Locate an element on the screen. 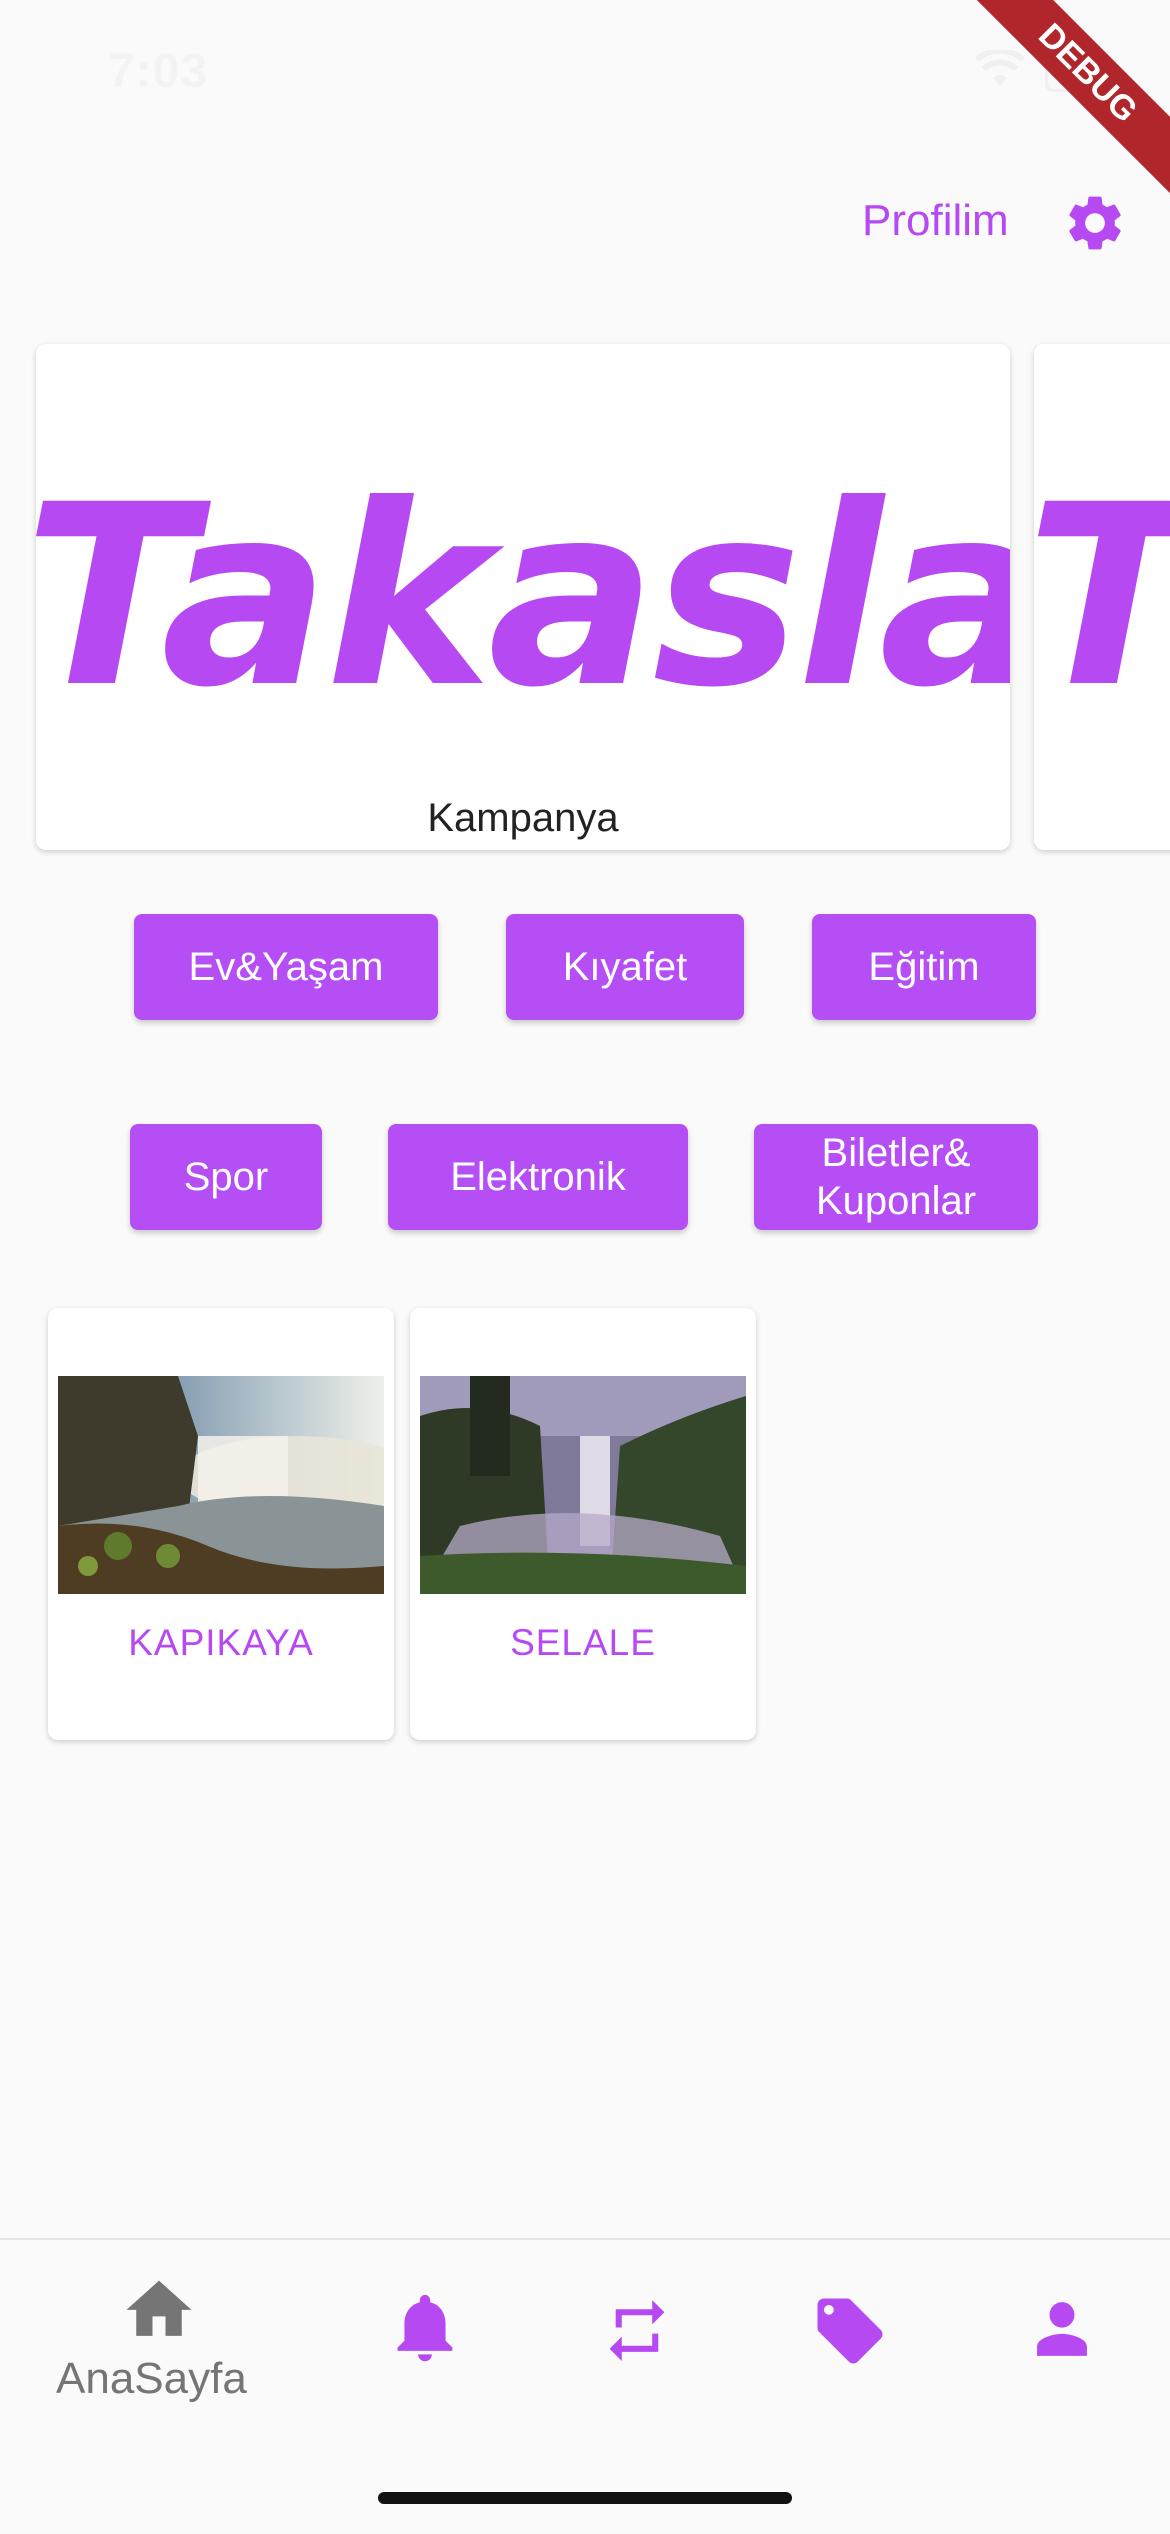 This screenshot has width=1170, height=2534. product-card: SELALE is located at coordinates (583, 1524).